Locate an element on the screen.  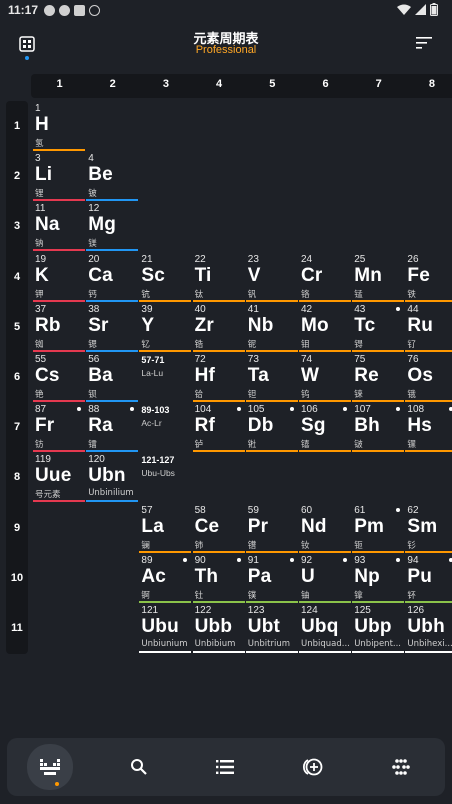
element-cell-ti: 22 Ti 钛 is located at coordinates (219, 278).